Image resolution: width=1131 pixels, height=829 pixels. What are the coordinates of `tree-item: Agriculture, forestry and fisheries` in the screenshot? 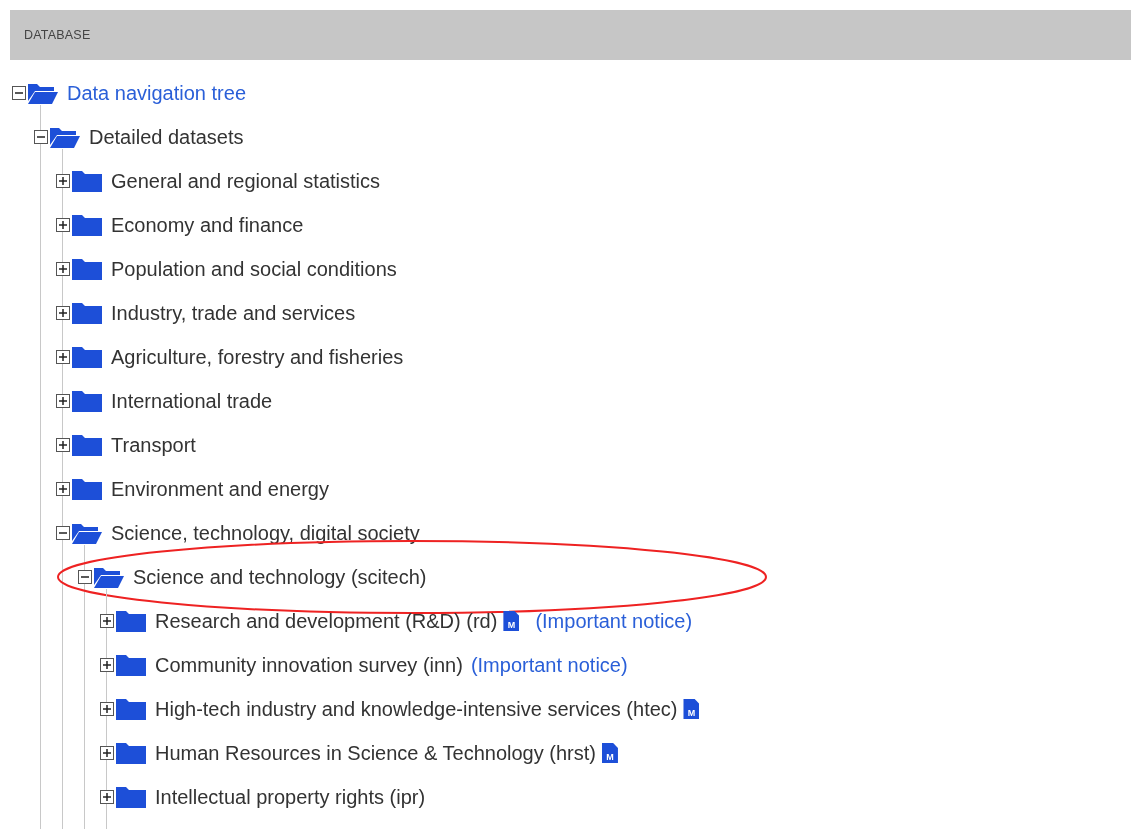 It's located at (257, 357).